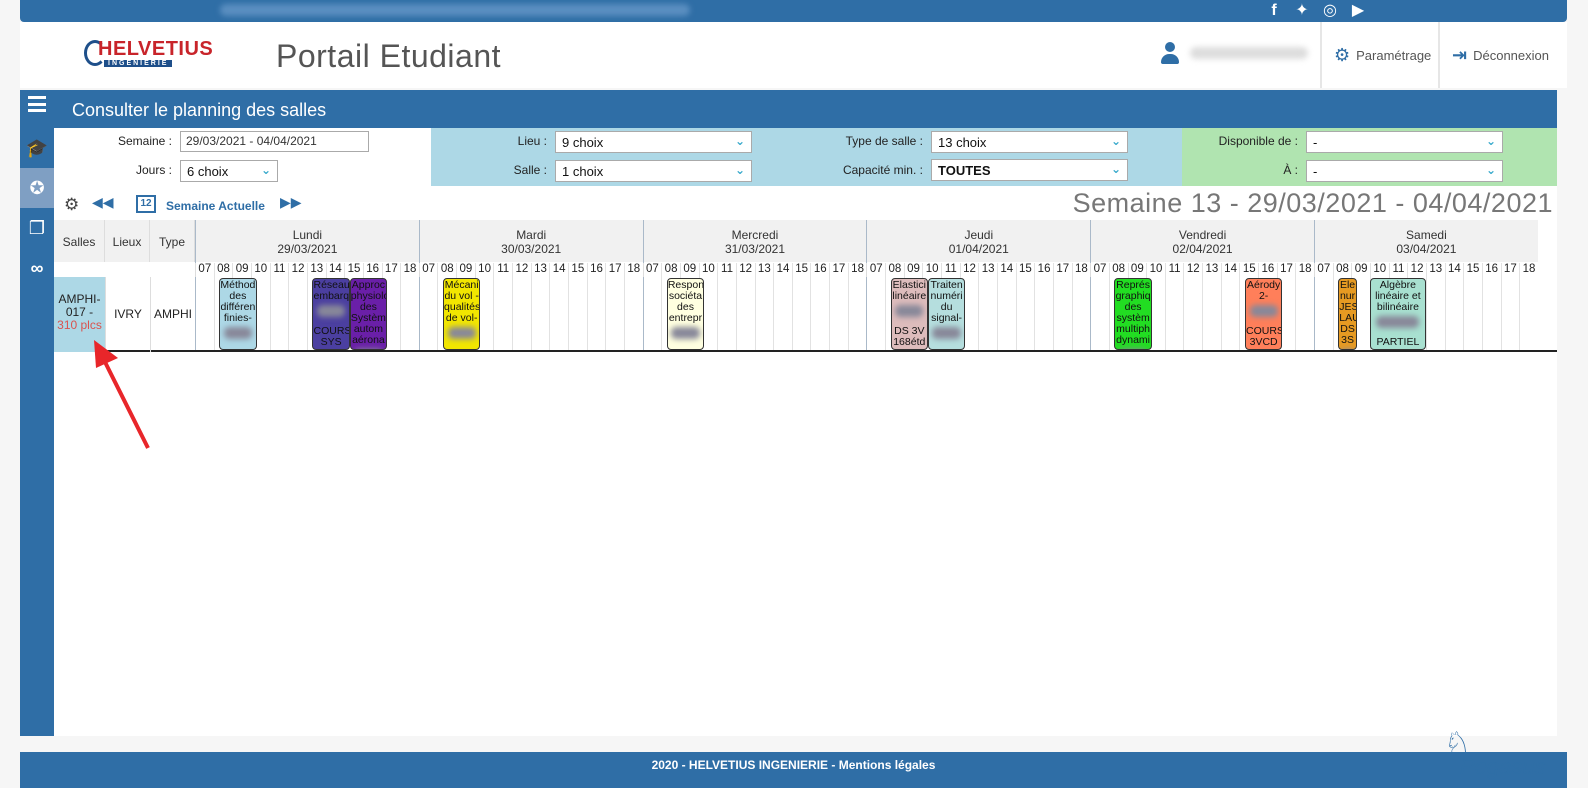 The image size is (1588, 788). Describe the element at coordinates (532, 141) in the screenshot. I see `lieu-label: Lieu :` at that location.